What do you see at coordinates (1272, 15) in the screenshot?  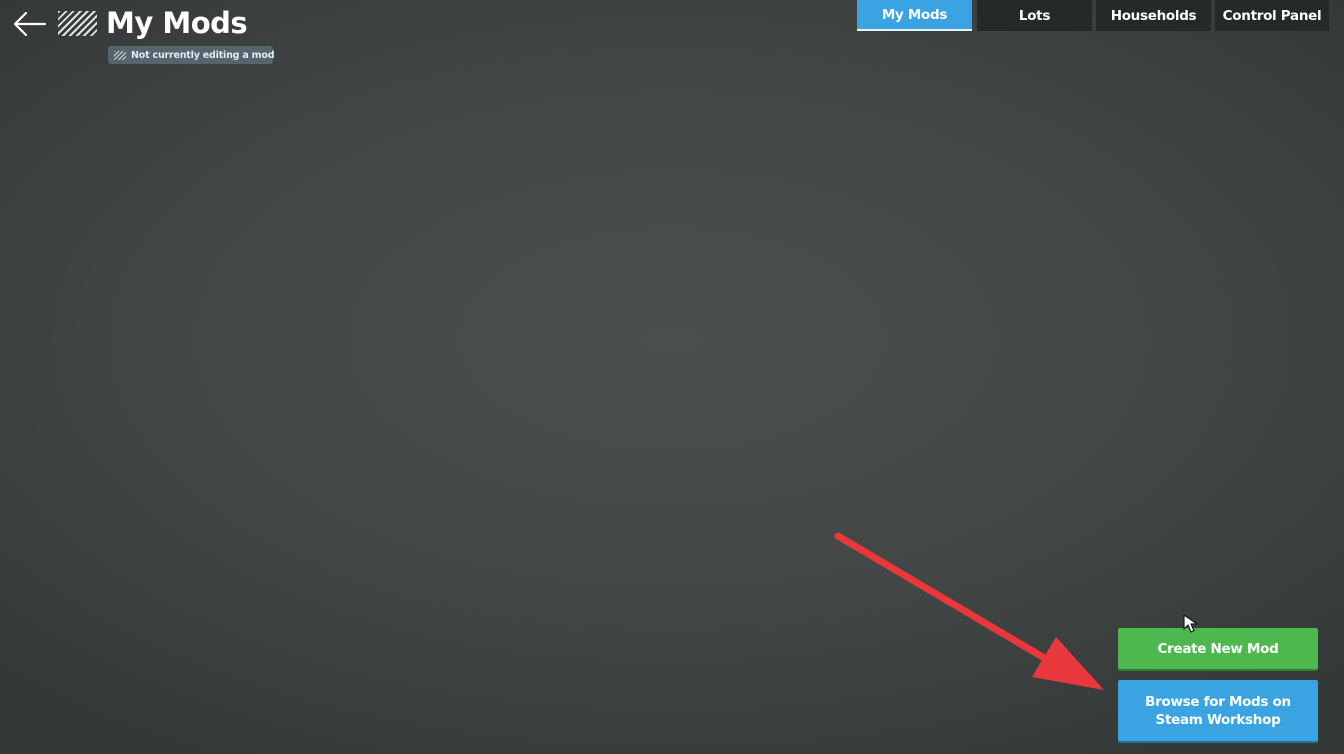 I see `tab-control-panel: Control Panel` at bounding box center [1272, 15].